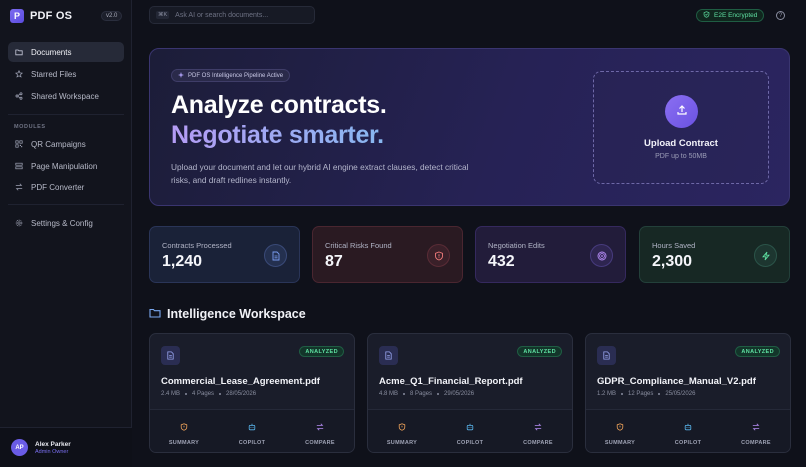  What do you see at coordinates (681, 156) in the screenshot?
I see `upload-limit: PDF up to 50MB` at bounding box center [681, 156].